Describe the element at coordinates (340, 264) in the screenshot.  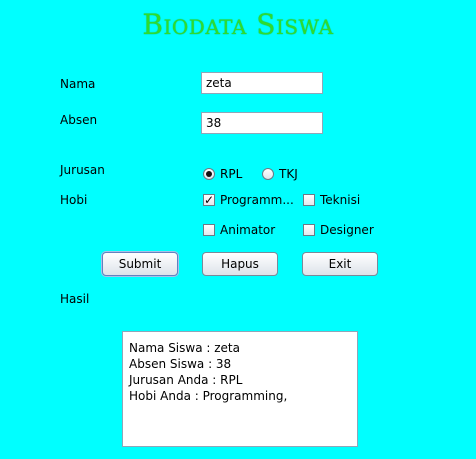
I see `exit-button: Exit` at that location.